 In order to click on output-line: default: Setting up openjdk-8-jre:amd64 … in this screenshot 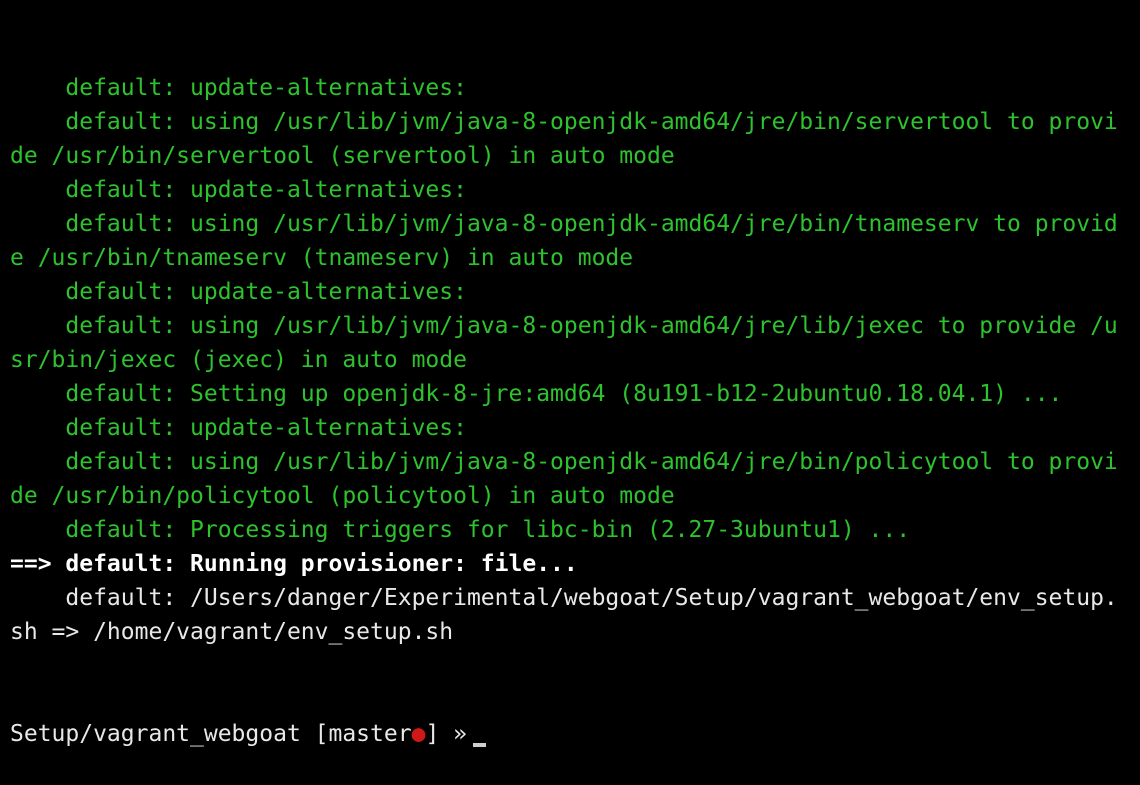, I will do `click(536, 394)`.